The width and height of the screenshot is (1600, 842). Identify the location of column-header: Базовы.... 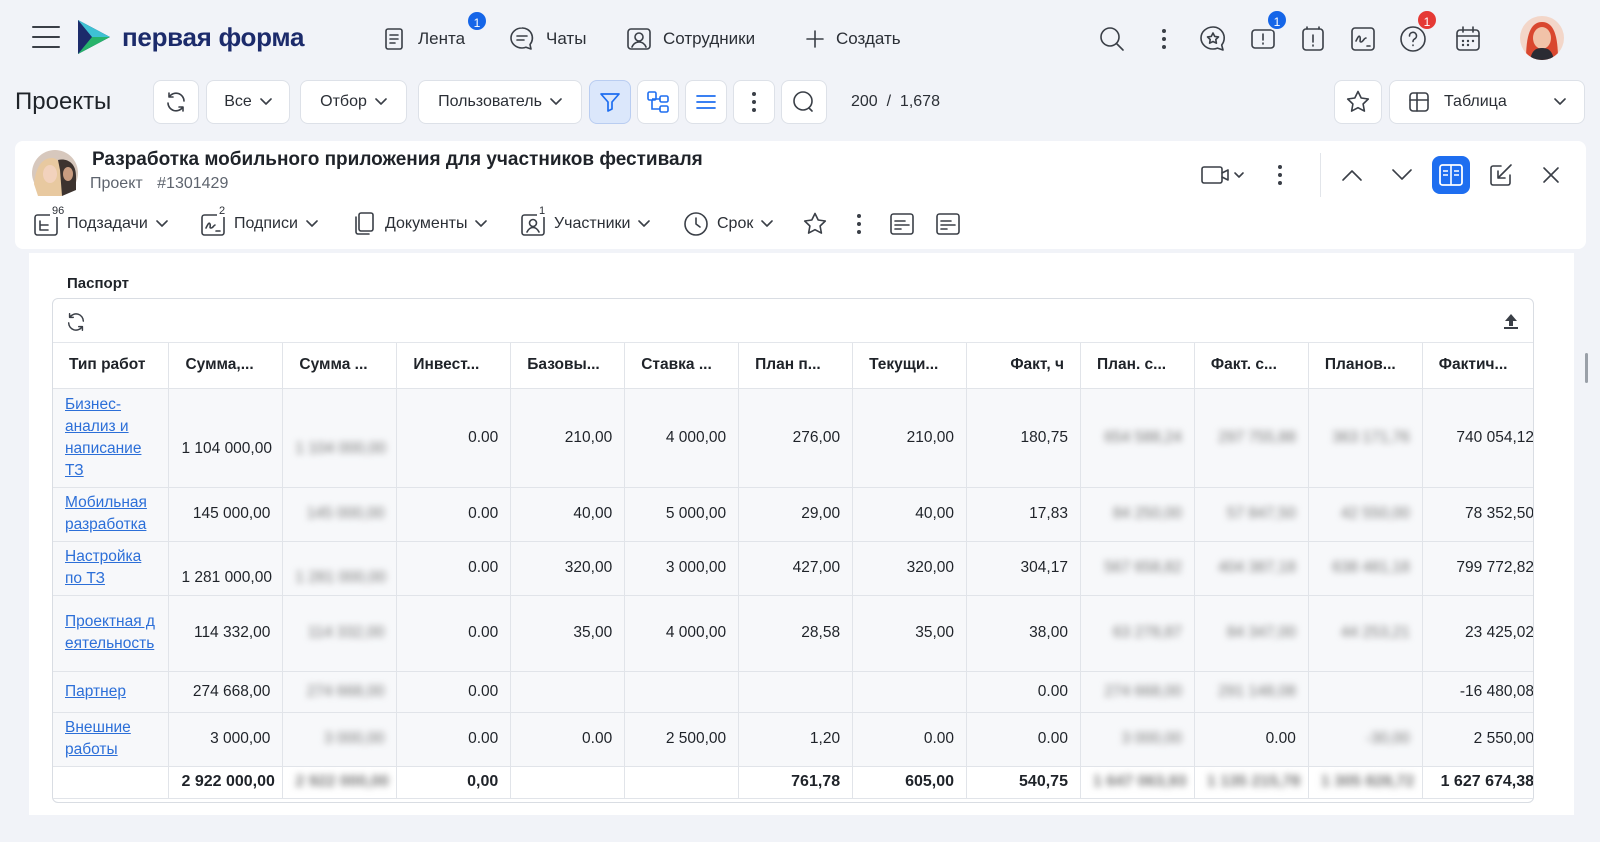
(568, 366).